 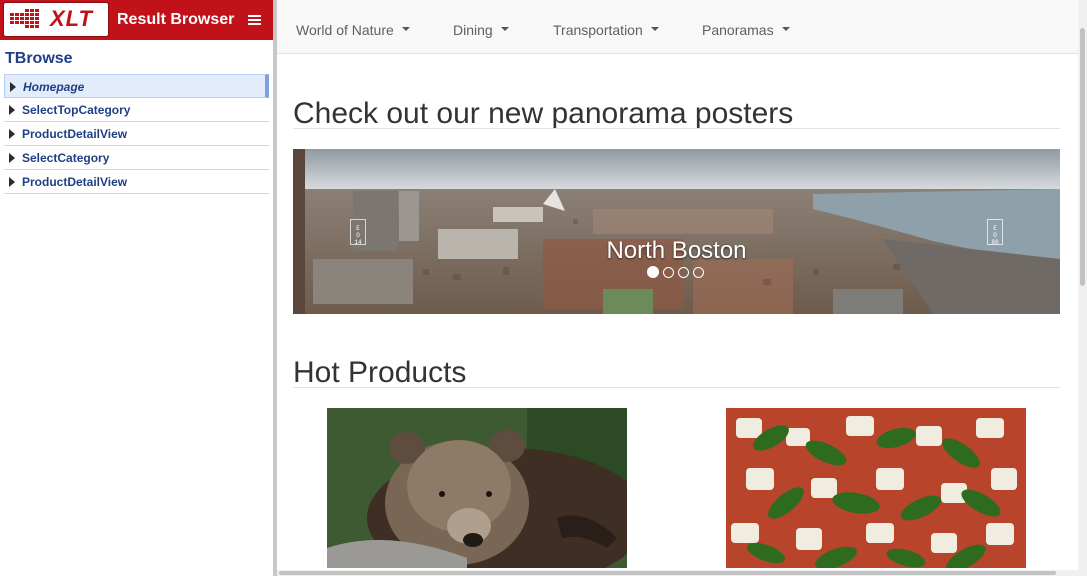 I want to click on grizzly-bear-photo, so click(x=477, y=488).